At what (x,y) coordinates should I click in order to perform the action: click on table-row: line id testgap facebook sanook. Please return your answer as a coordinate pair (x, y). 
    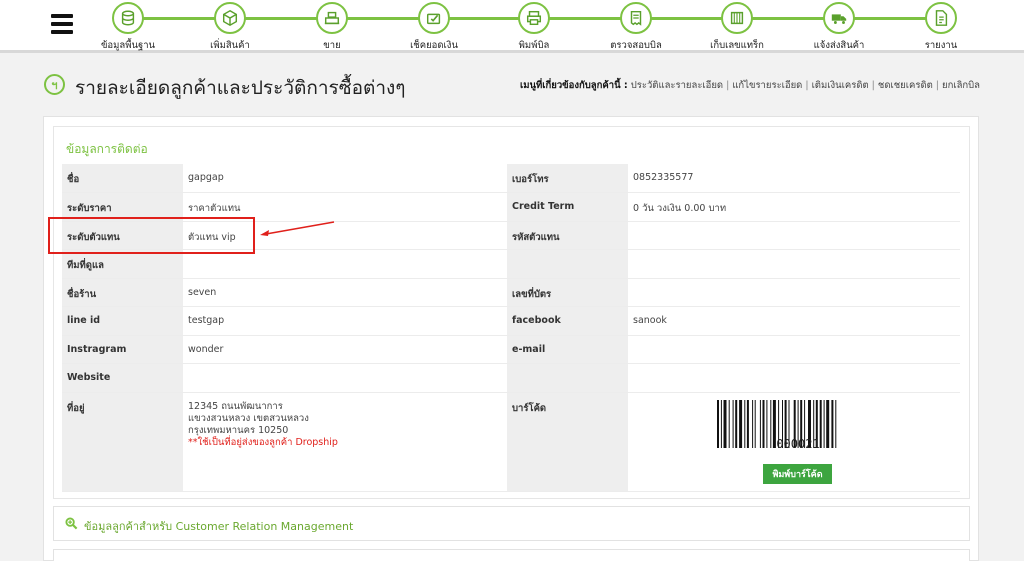
    Looking at the image, I should click on (511, 321).